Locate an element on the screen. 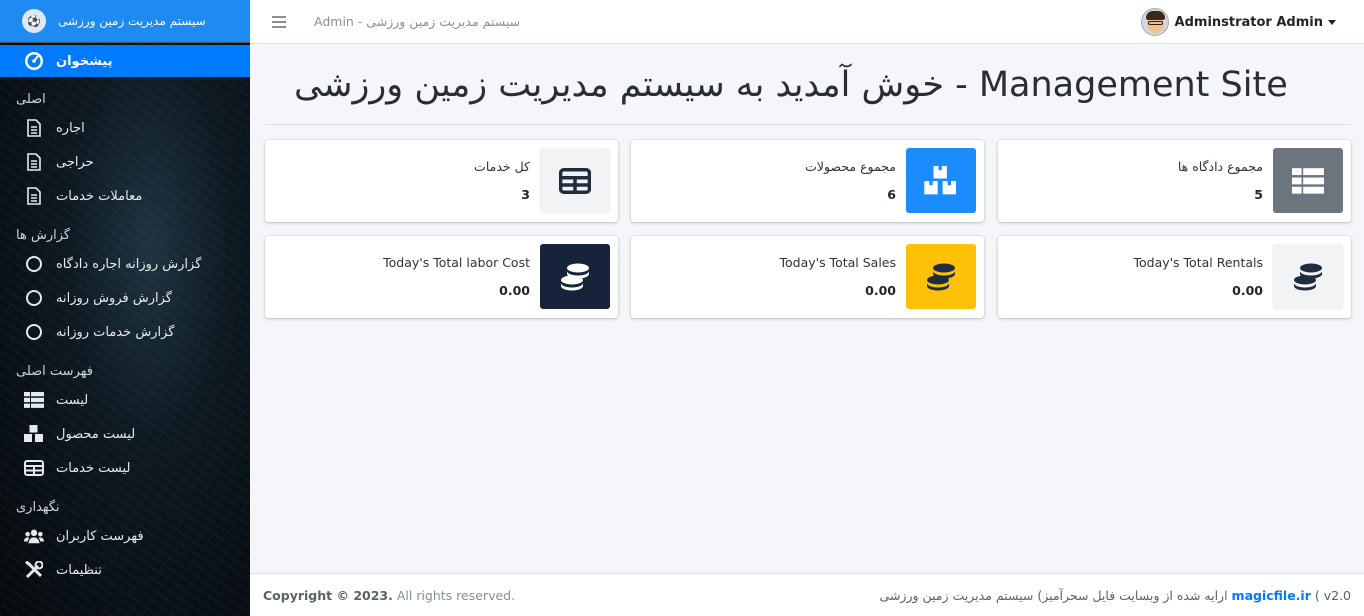 Image resolution: width=1364 pixels, height=616 pixels. info-box-total-courts: مجموع دادگاه ها 5 is located at coordinates (1174, 181).